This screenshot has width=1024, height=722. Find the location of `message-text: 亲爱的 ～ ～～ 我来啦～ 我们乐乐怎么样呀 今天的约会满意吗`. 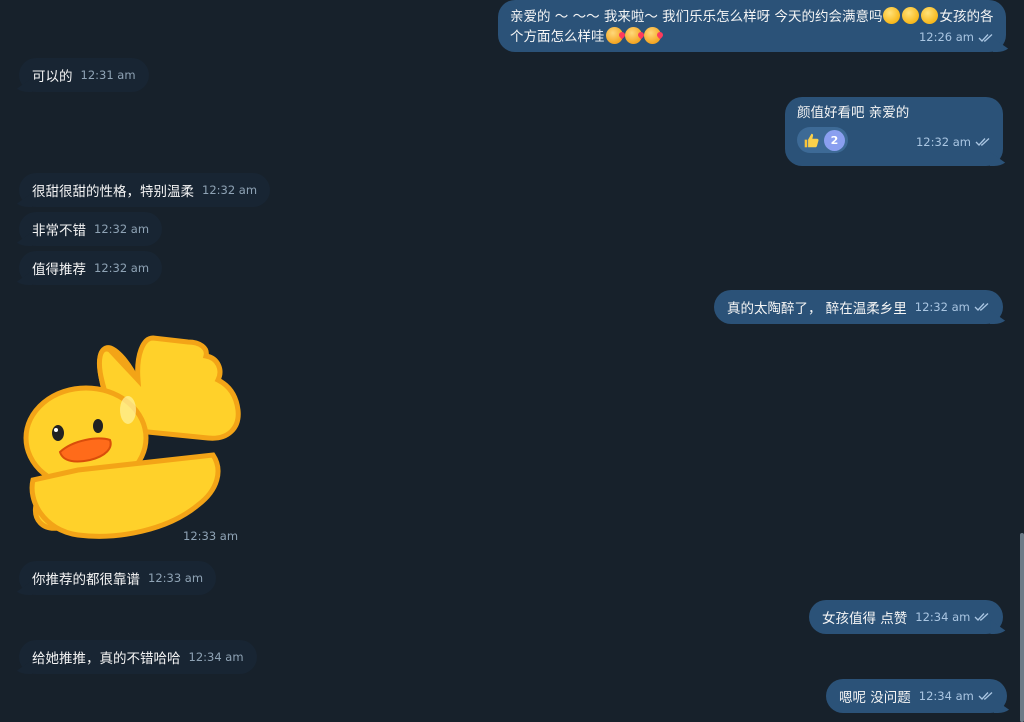

message-text: 亲爱的 ～ ～～ 我来啦～ 我们乐乐怎么样呀 今天的约会满意吗 is located at coordinates (696, 17).